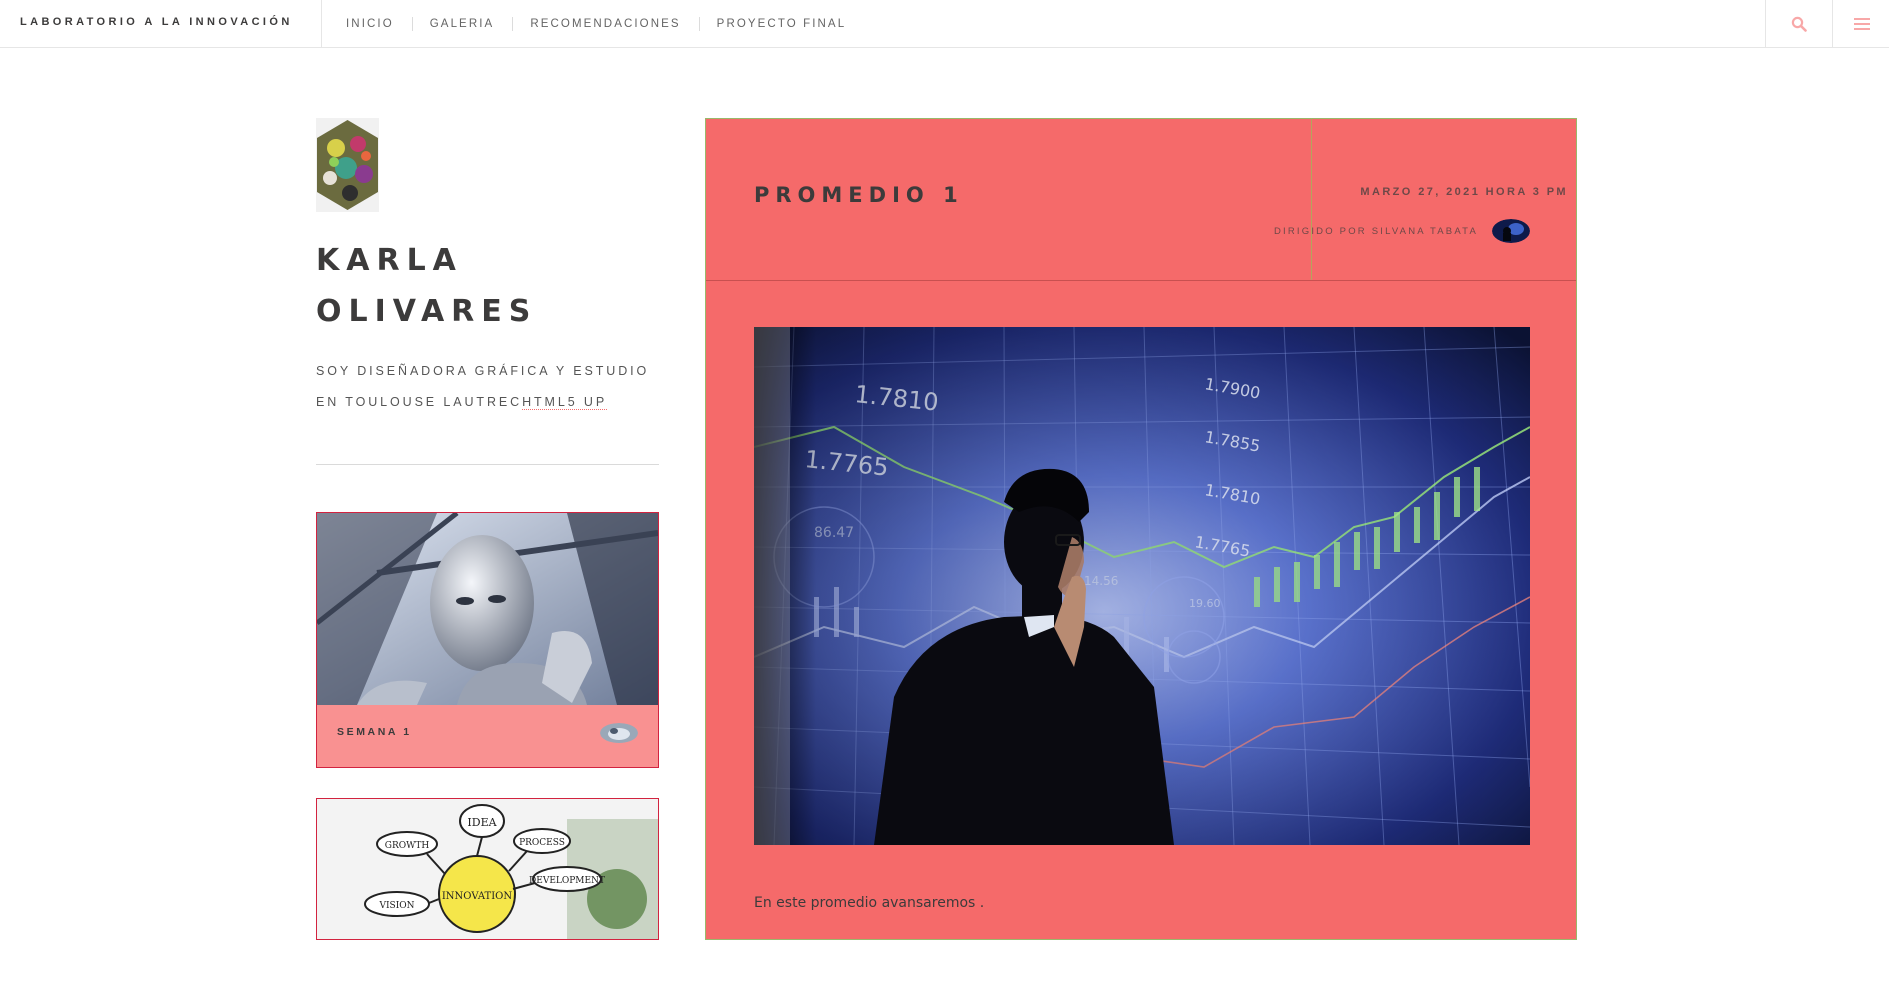 This screenshot has height=991, width=1889. What do you see at coordinates (462, 24) in the screenshot?
I see `nav-item-galeria: GALERIA` at bounding box center [462, 24].